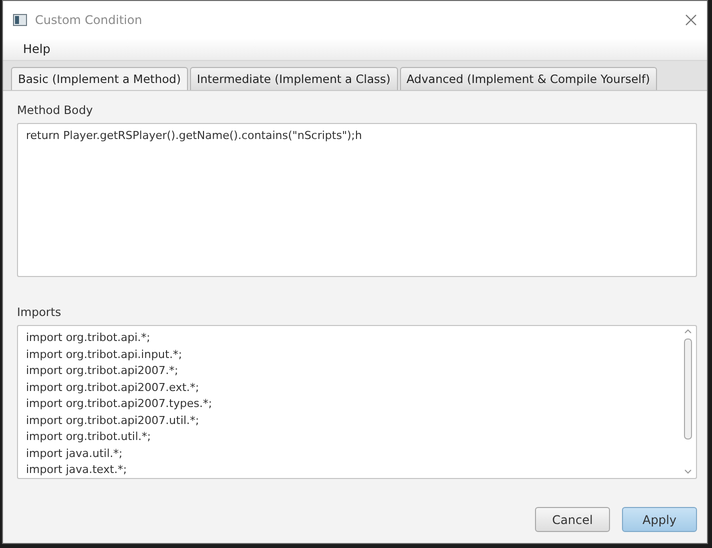  I want to click on menu-item: Help, so click(36, 49).